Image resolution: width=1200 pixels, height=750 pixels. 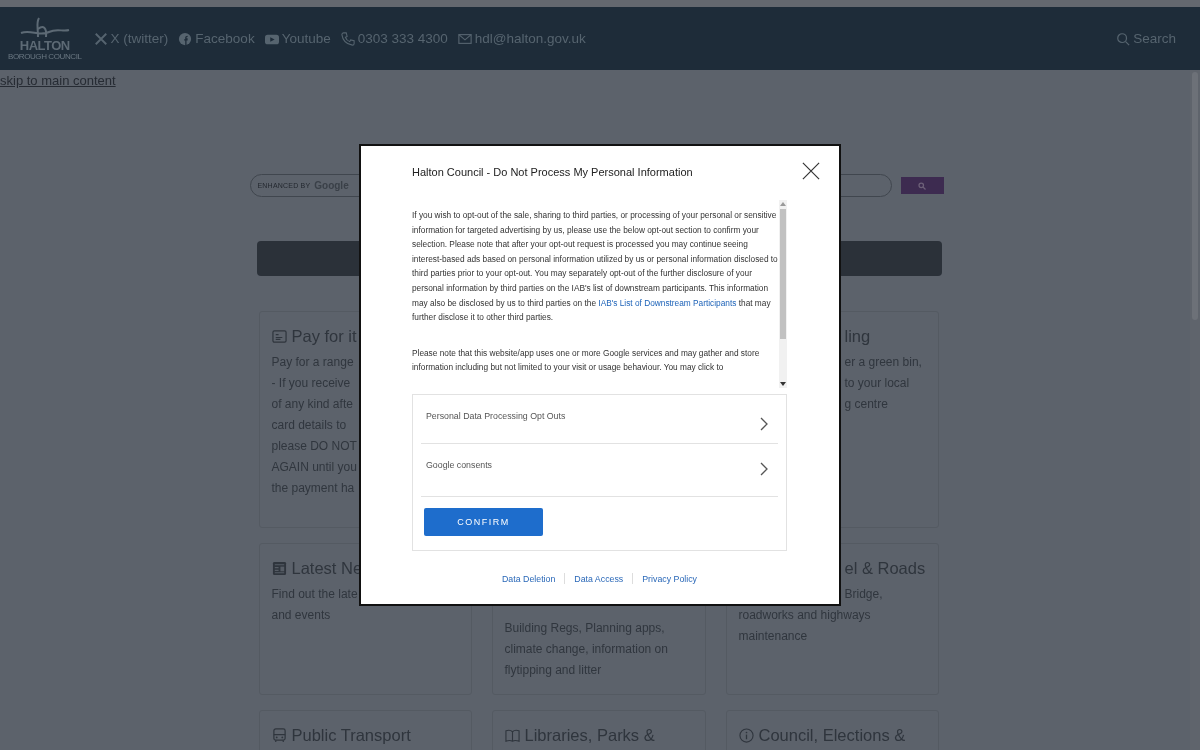 I want to click on dialog-title: Halton Council - Do Not Process My Personal Information, so click(x=552, y=171).